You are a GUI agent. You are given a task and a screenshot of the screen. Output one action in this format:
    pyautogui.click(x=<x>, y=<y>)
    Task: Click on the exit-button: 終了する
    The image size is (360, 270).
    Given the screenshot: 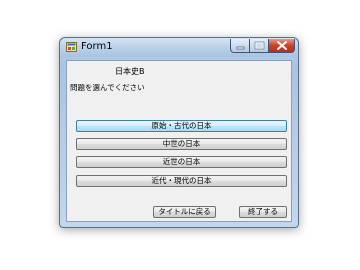 What is the action you would take?
    pyautogui.click(x=263, y=212)
    